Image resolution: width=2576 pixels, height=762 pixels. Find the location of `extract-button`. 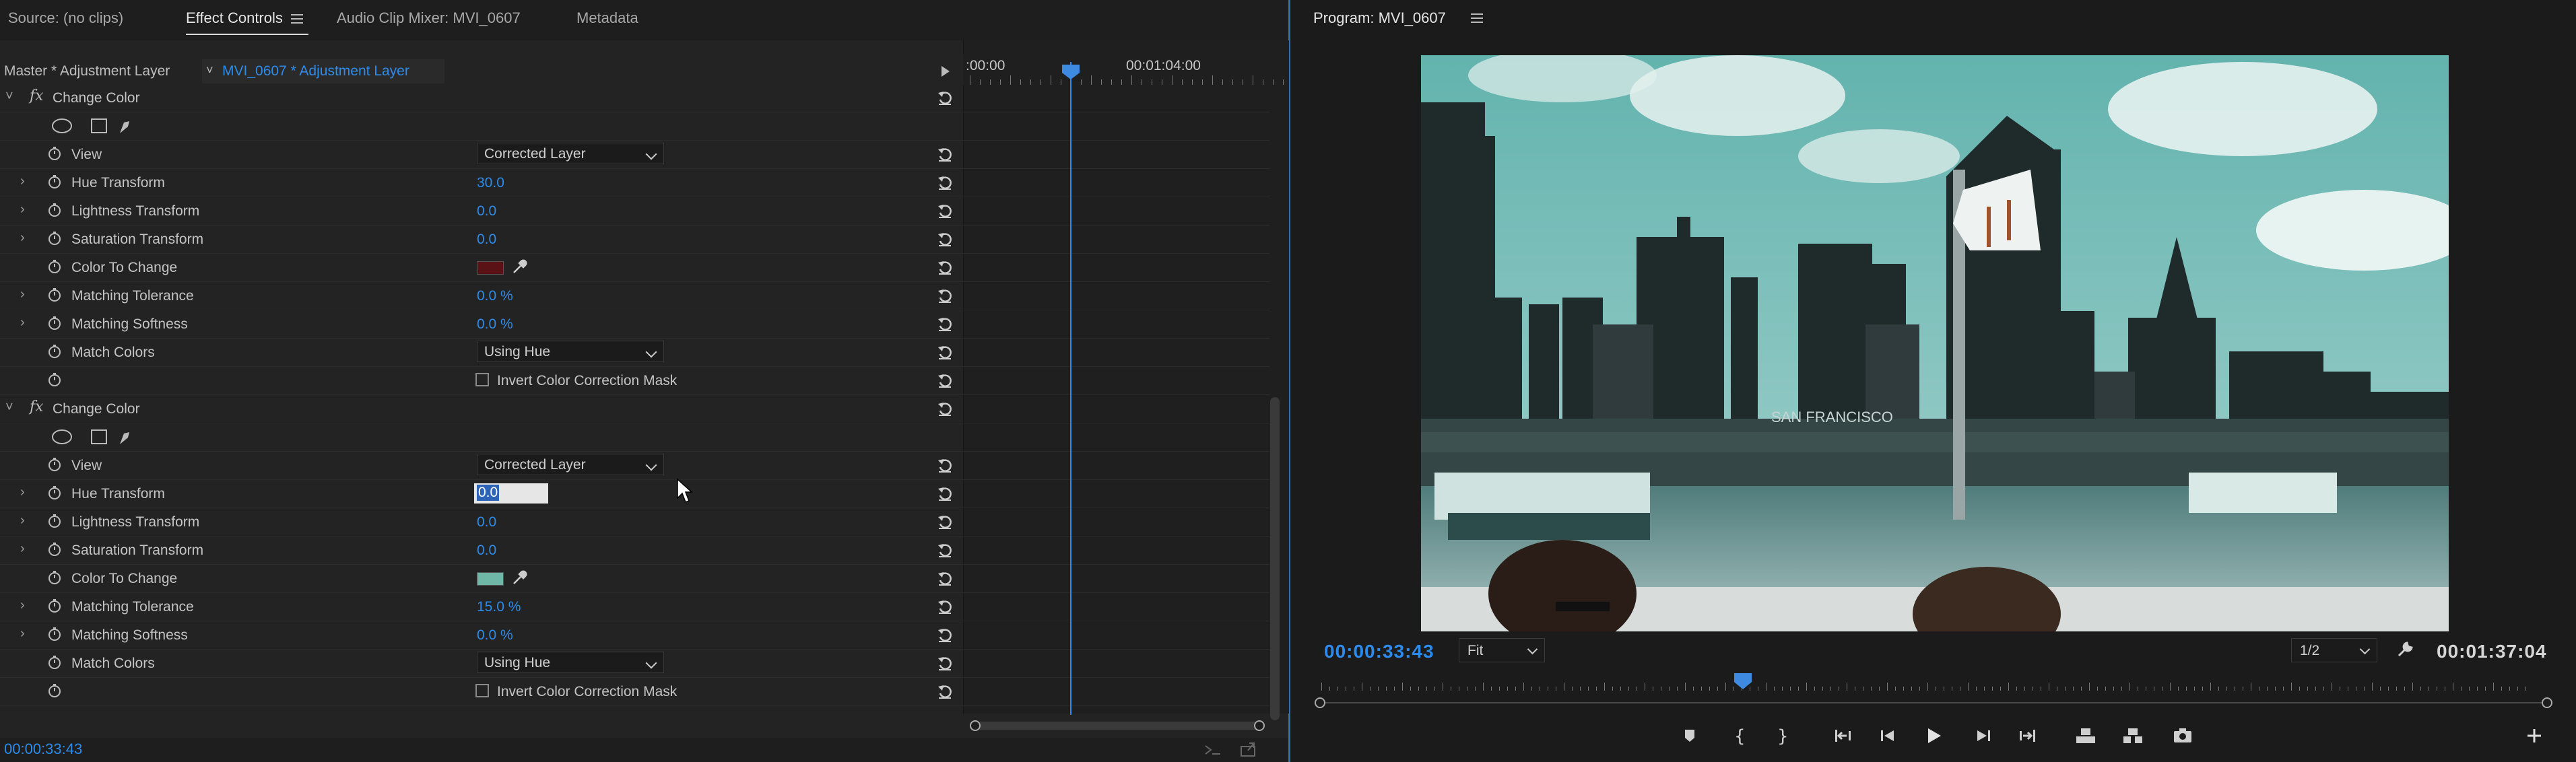

extract-button is located at coordinates (2132, 735).